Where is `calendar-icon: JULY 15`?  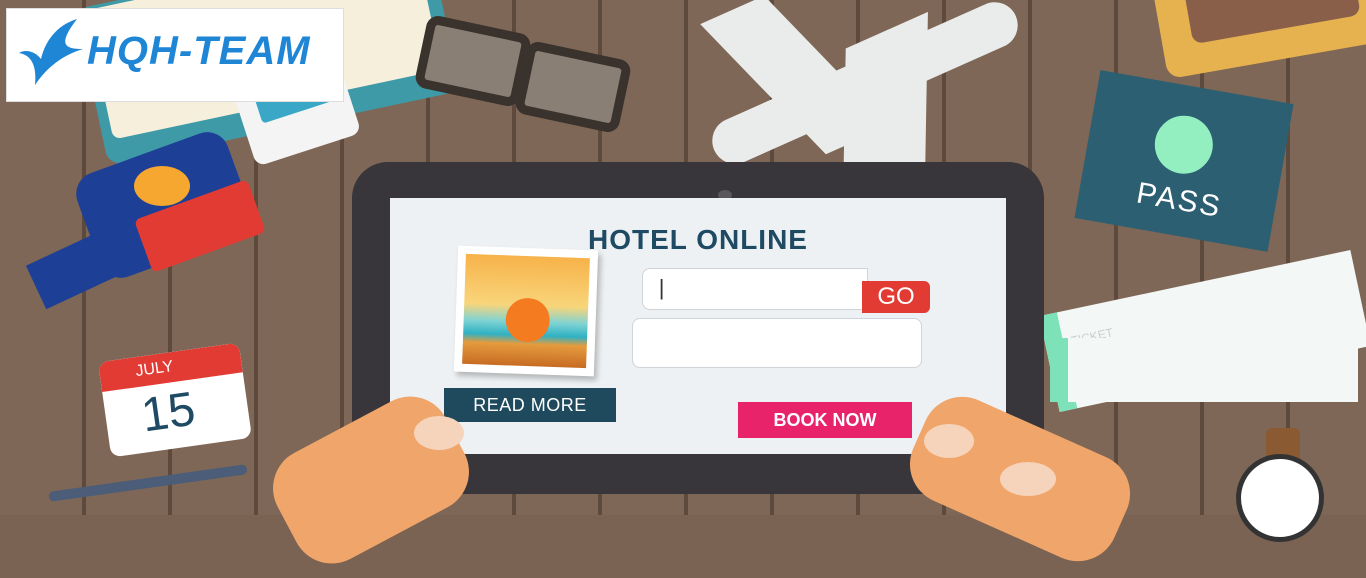
calendar-icon: JULY 15 is located at coordinates (175, 400).